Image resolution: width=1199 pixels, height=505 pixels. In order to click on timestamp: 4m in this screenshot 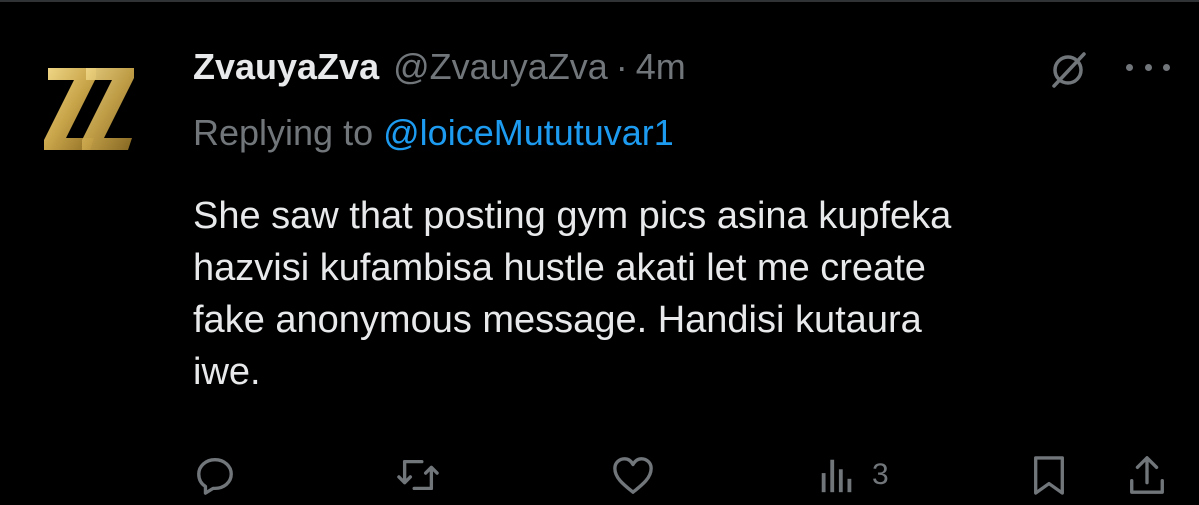, I will do `click(661, 67)`.